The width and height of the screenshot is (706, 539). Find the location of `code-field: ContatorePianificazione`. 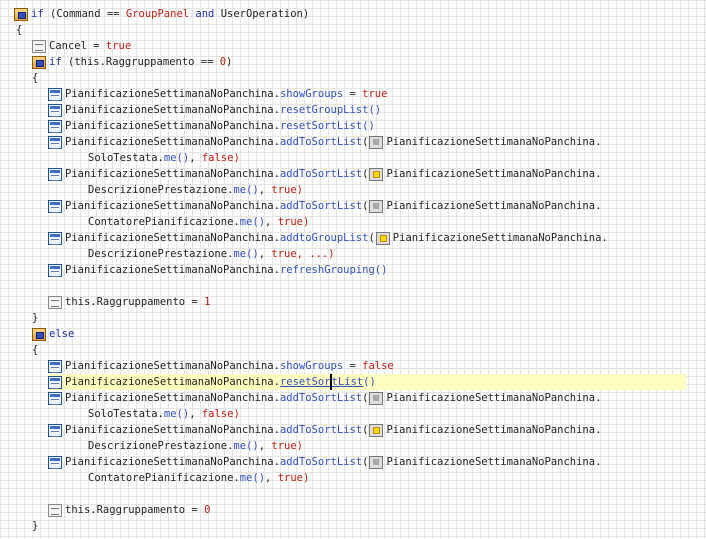

code-field: ContatorePianificazione is located at coordinates (161, 478).